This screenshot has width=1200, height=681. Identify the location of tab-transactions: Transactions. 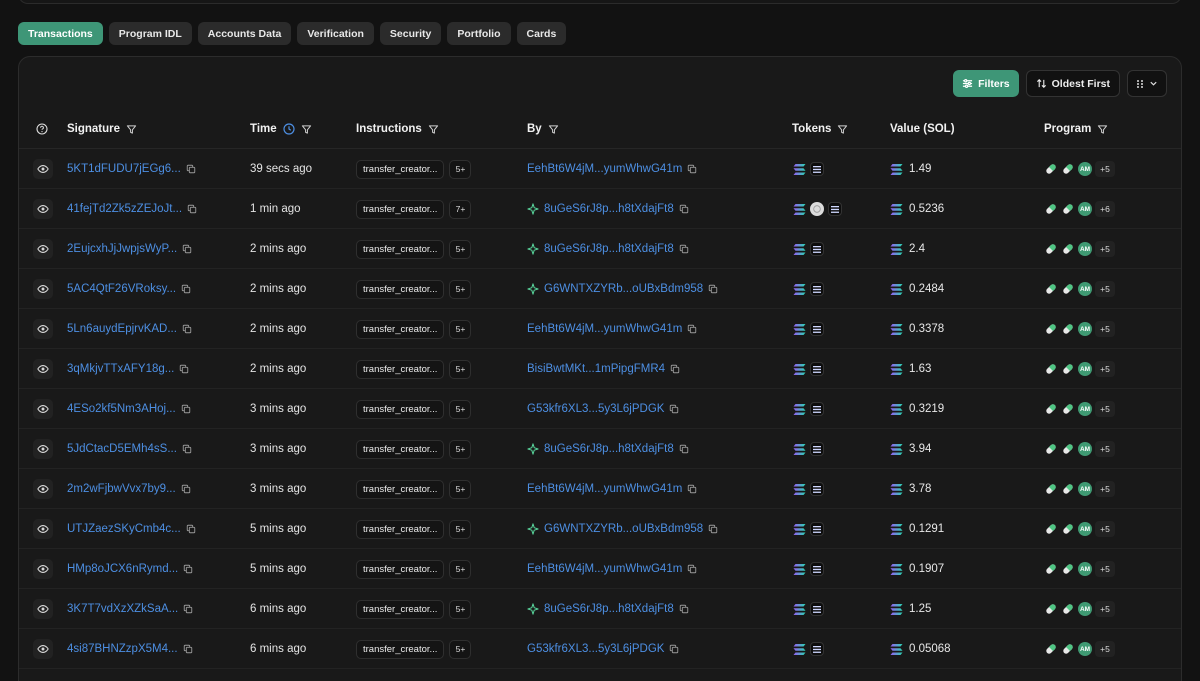
(60, 33).